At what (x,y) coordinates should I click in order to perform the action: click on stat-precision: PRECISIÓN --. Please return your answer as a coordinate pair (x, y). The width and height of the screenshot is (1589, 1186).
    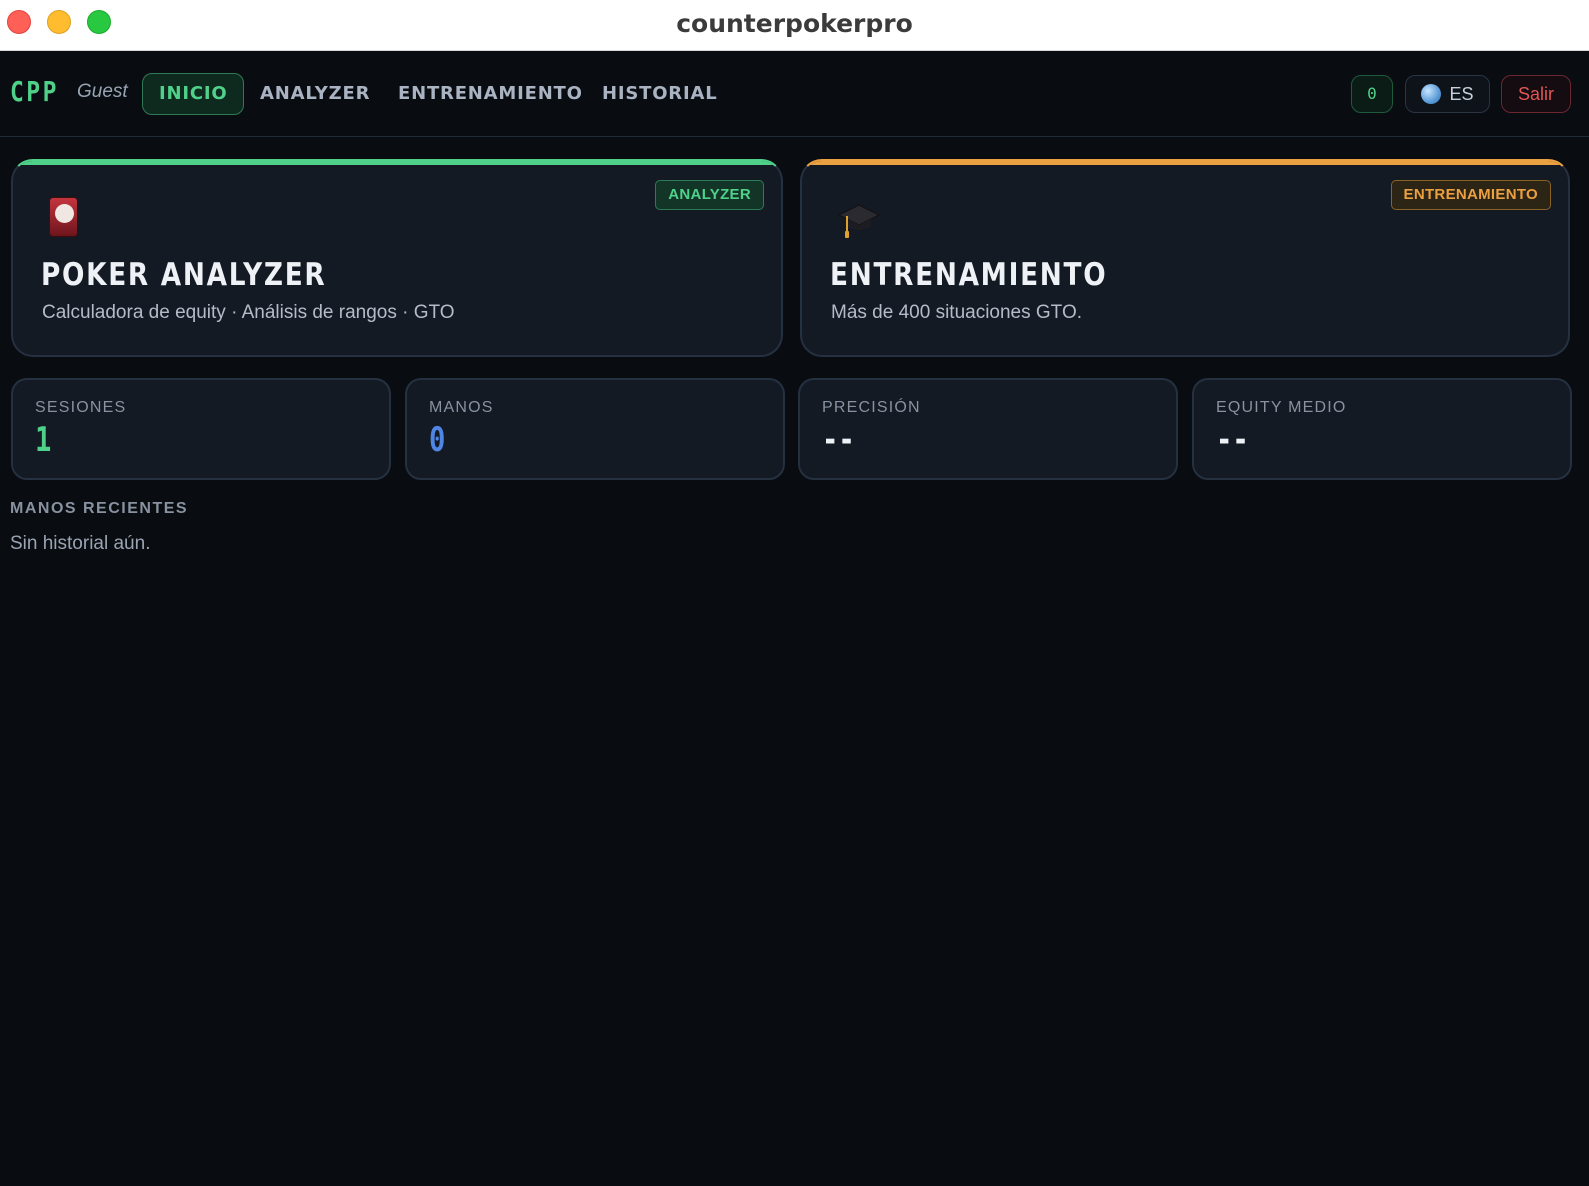
    Looking at the image, I should click on (988, 429).